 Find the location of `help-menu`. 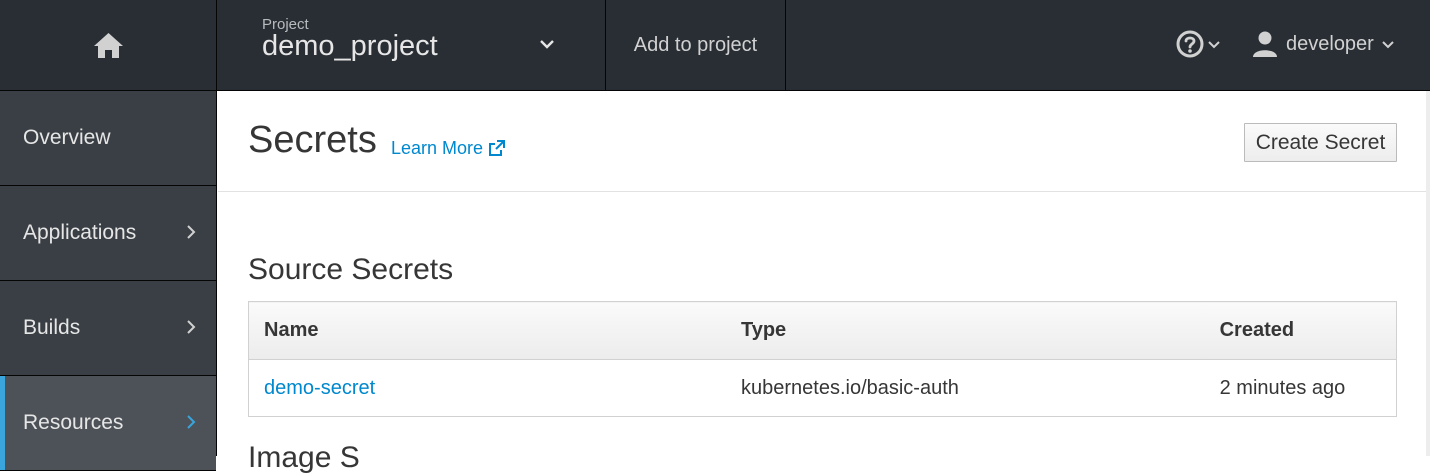

help-menu is located at coordinates (1198, 44).